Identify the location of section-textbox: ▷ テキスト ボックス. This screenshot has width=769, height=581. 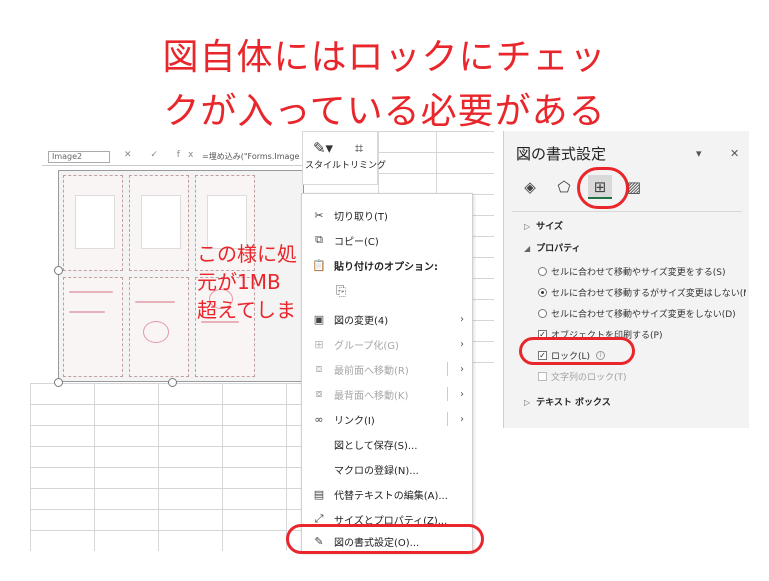
(567, 401).